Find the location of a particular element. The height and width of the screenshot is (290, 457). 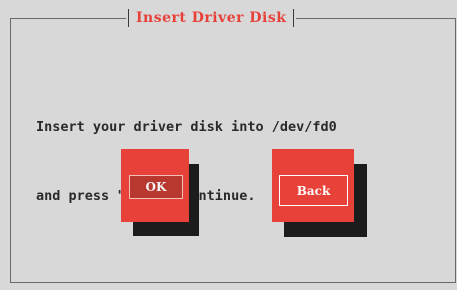

ok-button-label: OK is located at coordinates (156, 187).